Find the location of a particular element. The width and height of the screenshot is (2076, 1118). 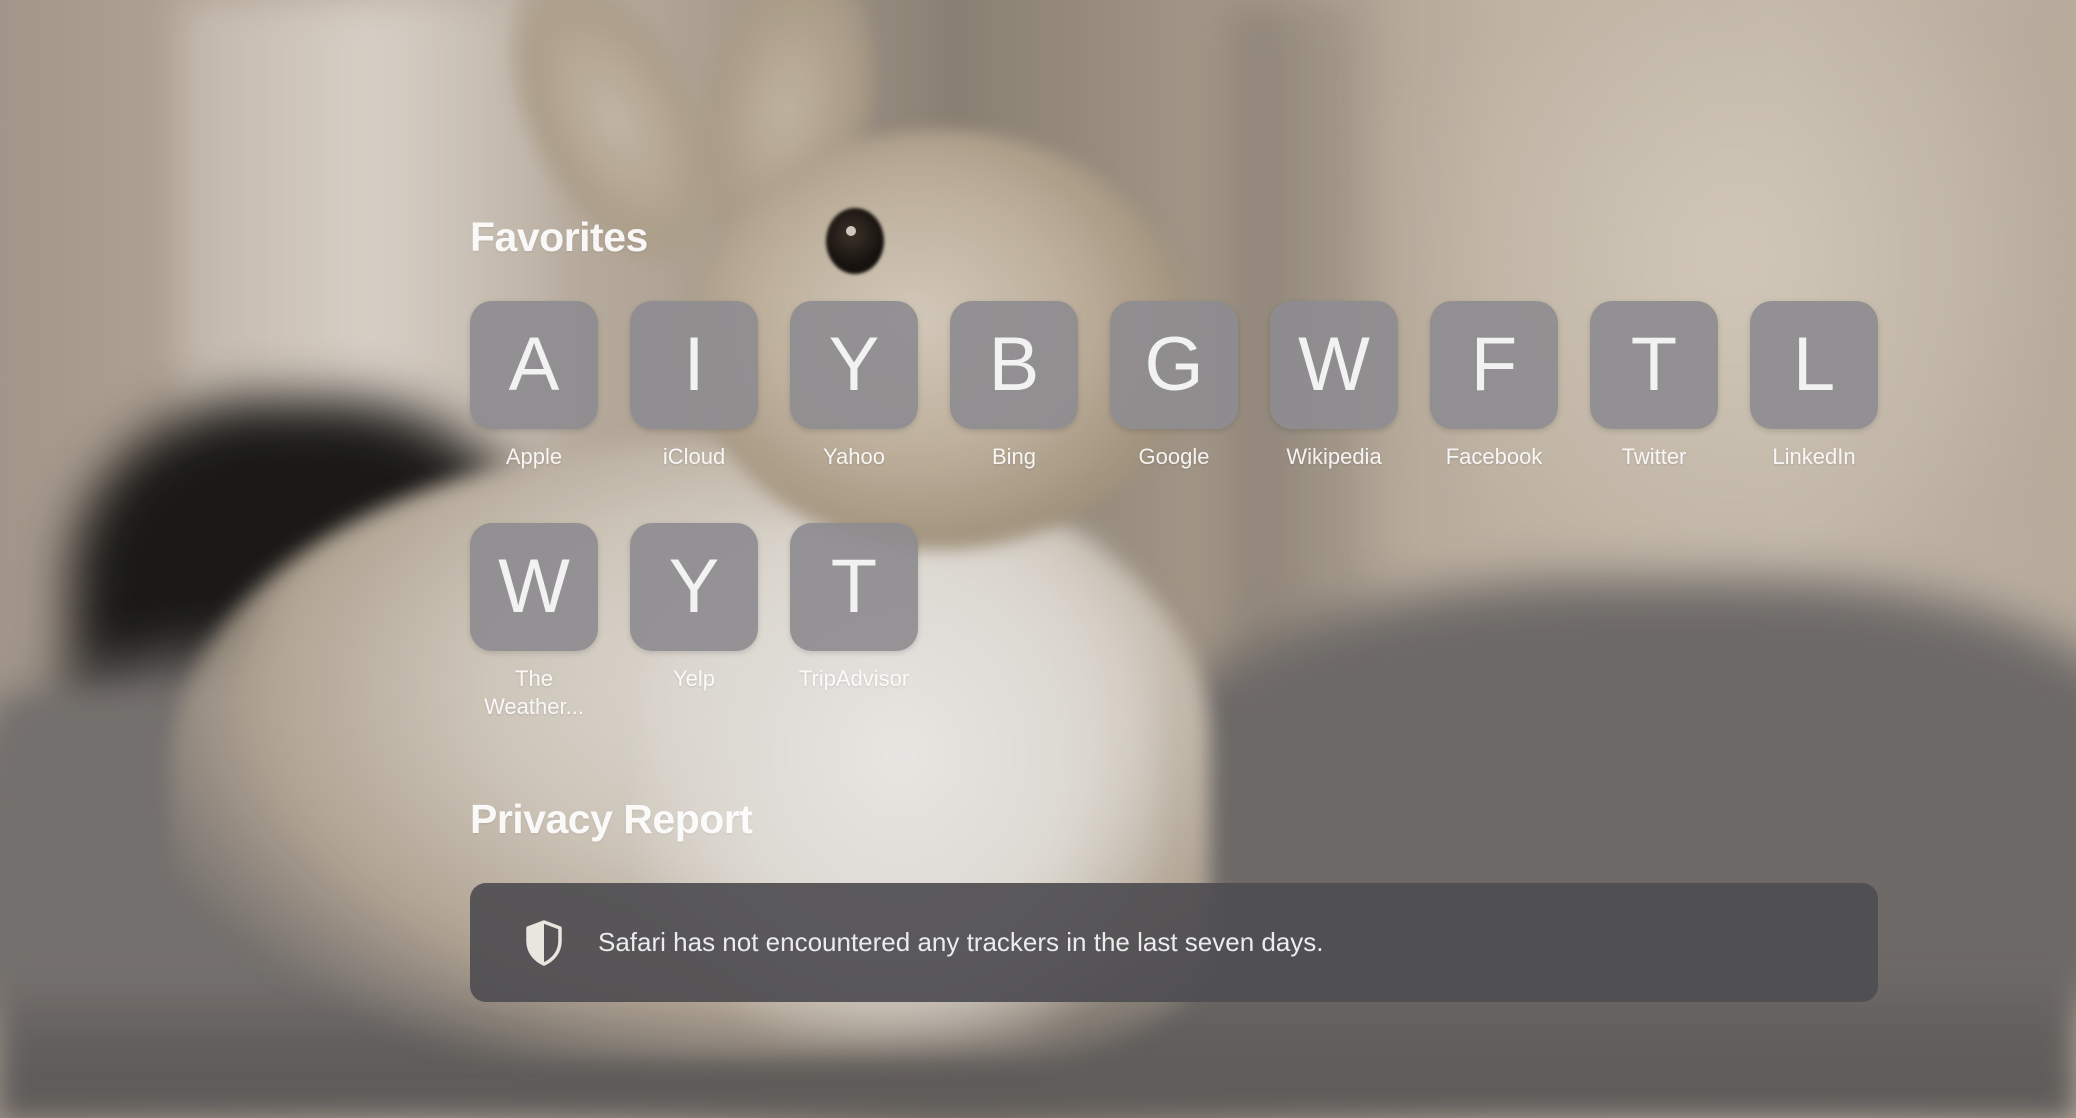

favorite-apple: A Apple is located at coordinates (534, 386).